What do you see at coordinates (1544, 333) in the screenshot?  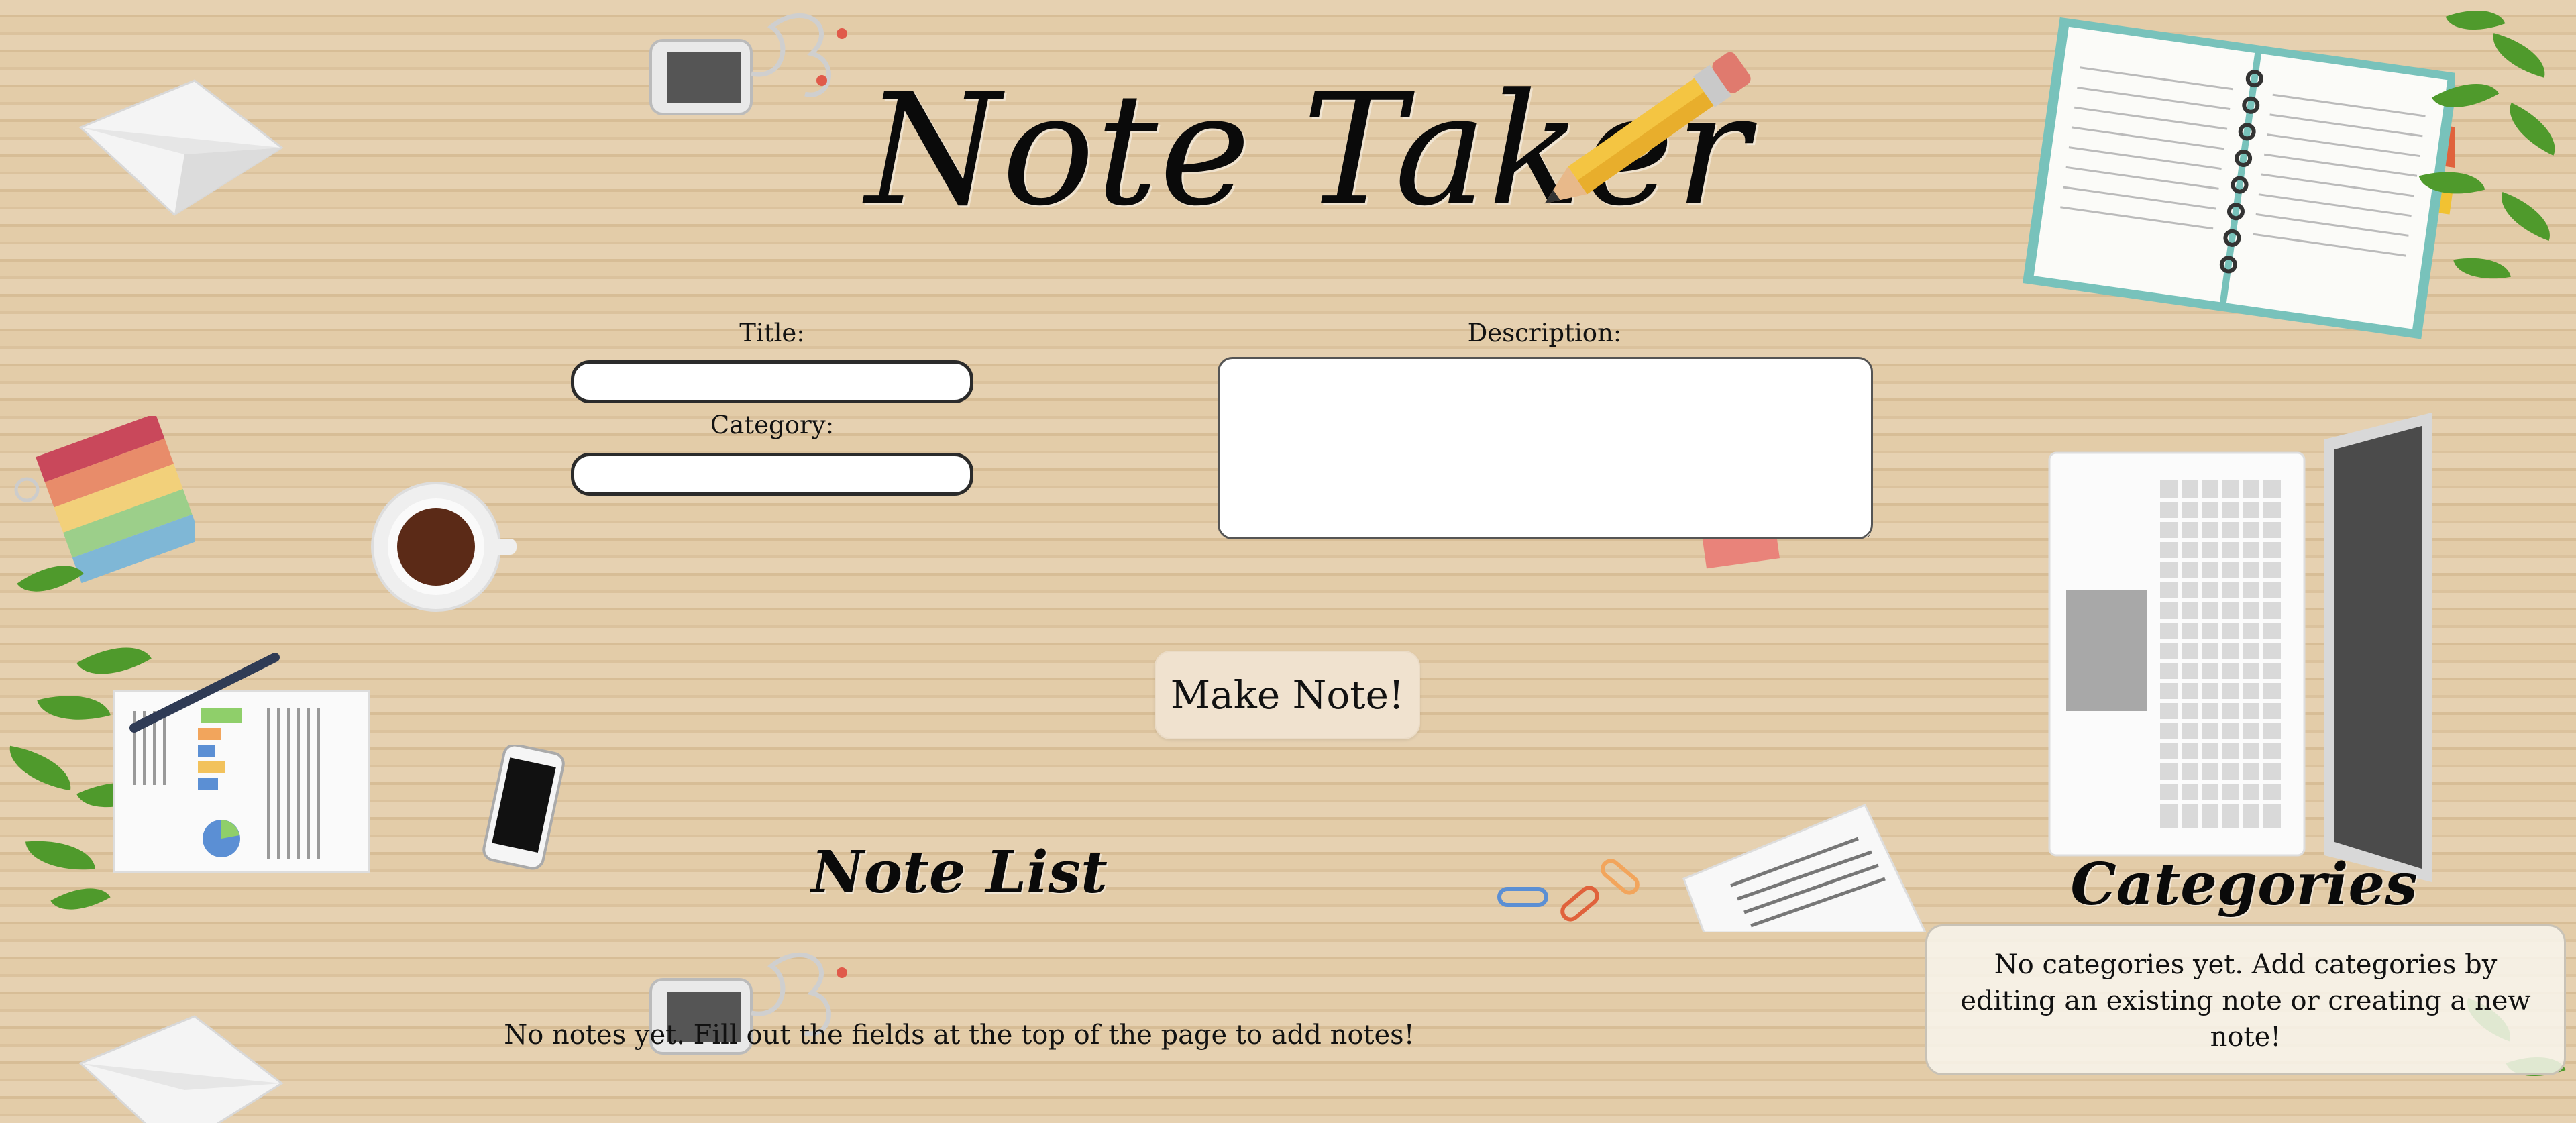 I see `description-label: Description:` at bounding box center [1544, 333].